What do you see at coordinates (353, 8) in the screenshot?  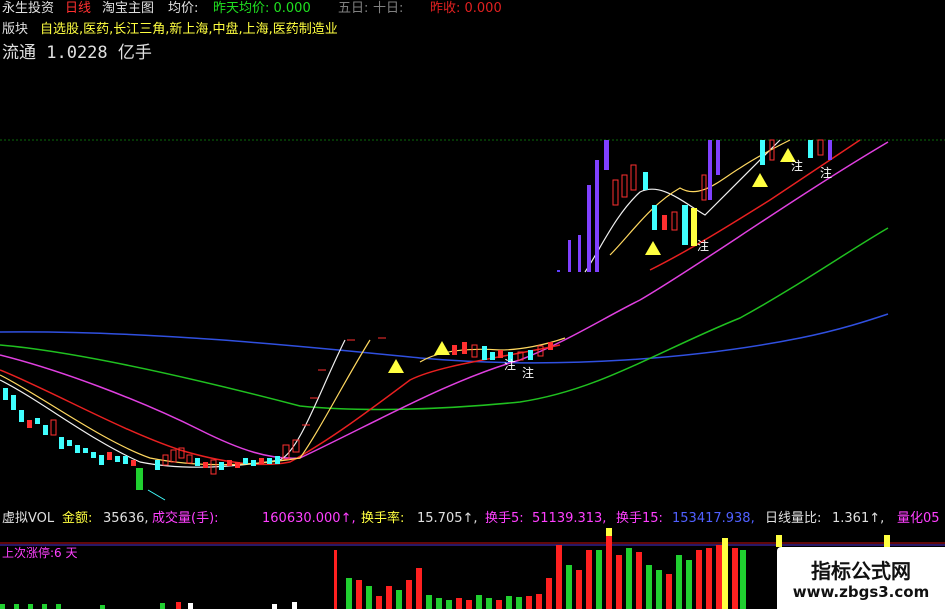 I see `five-day-label: 五日:` at bounding box center [353, 8].